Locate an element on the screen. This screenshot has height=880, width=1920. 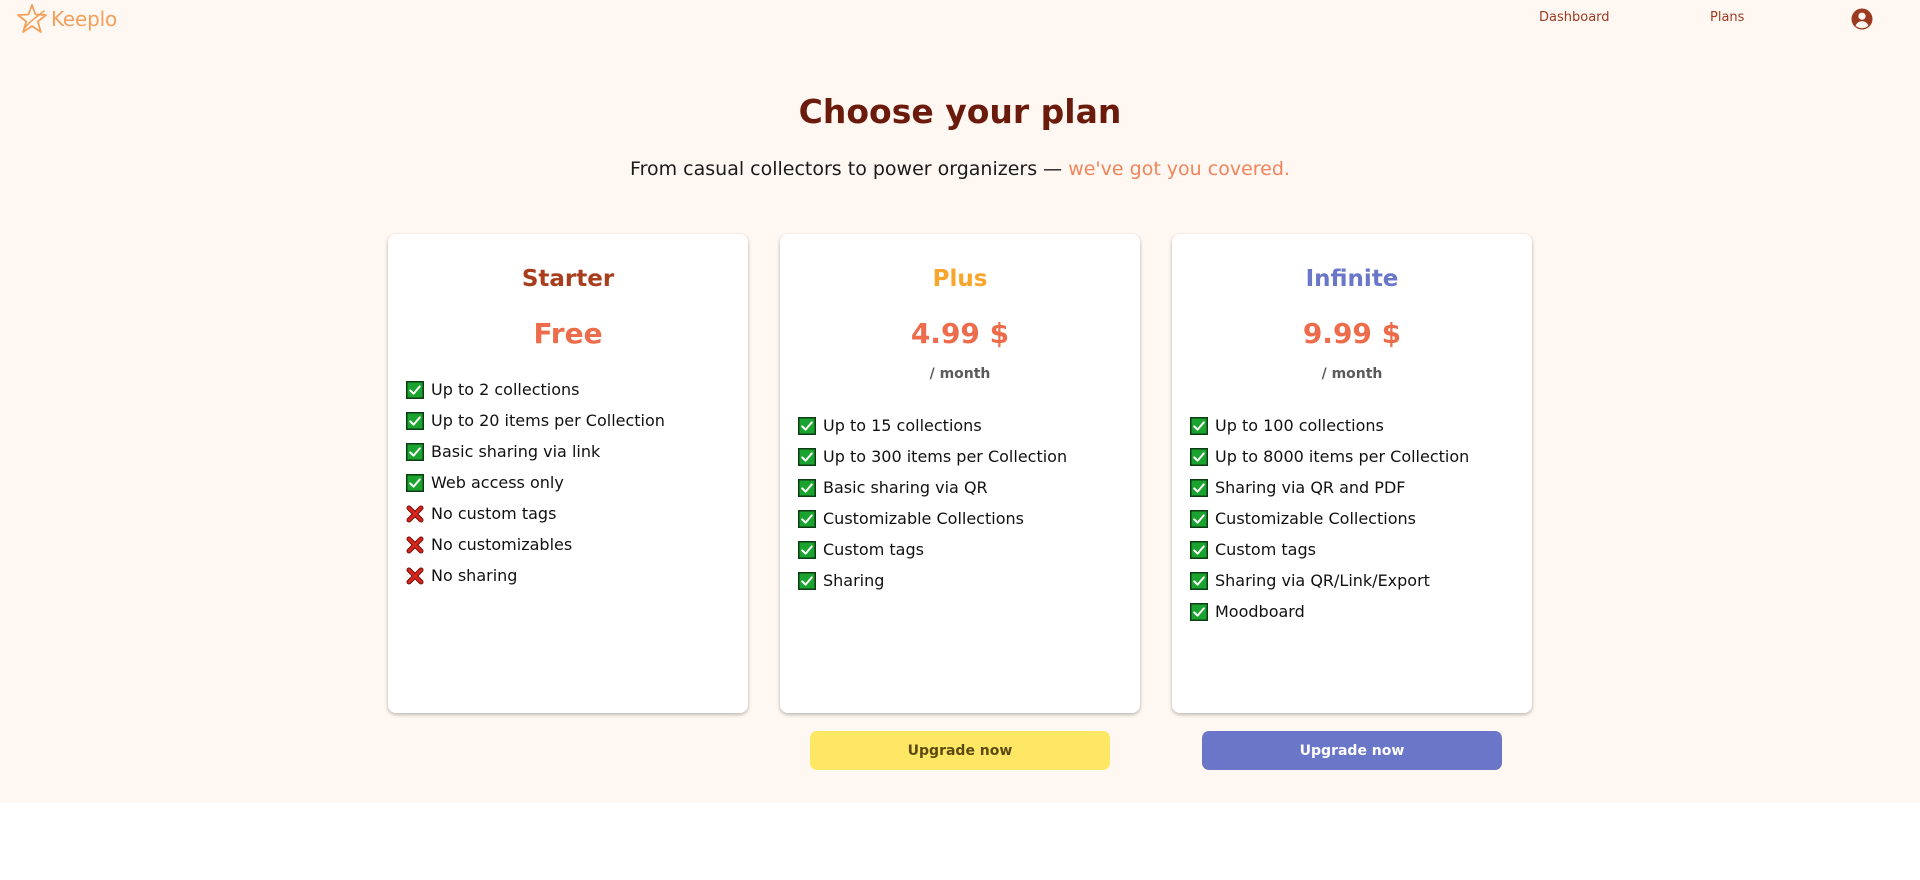
page-title: Choose your plan is located at coordinates (960, 111).